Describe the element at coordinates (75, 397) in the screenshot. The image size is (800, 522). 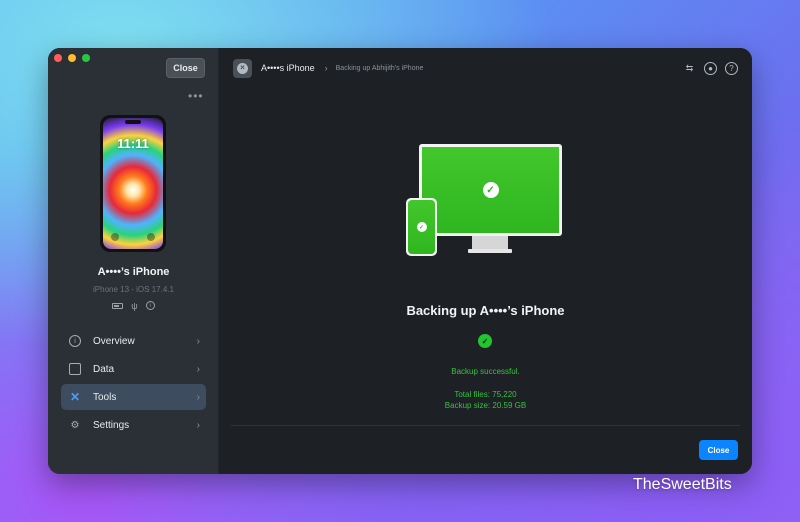
I see `tools-icon: ✕` at that location.